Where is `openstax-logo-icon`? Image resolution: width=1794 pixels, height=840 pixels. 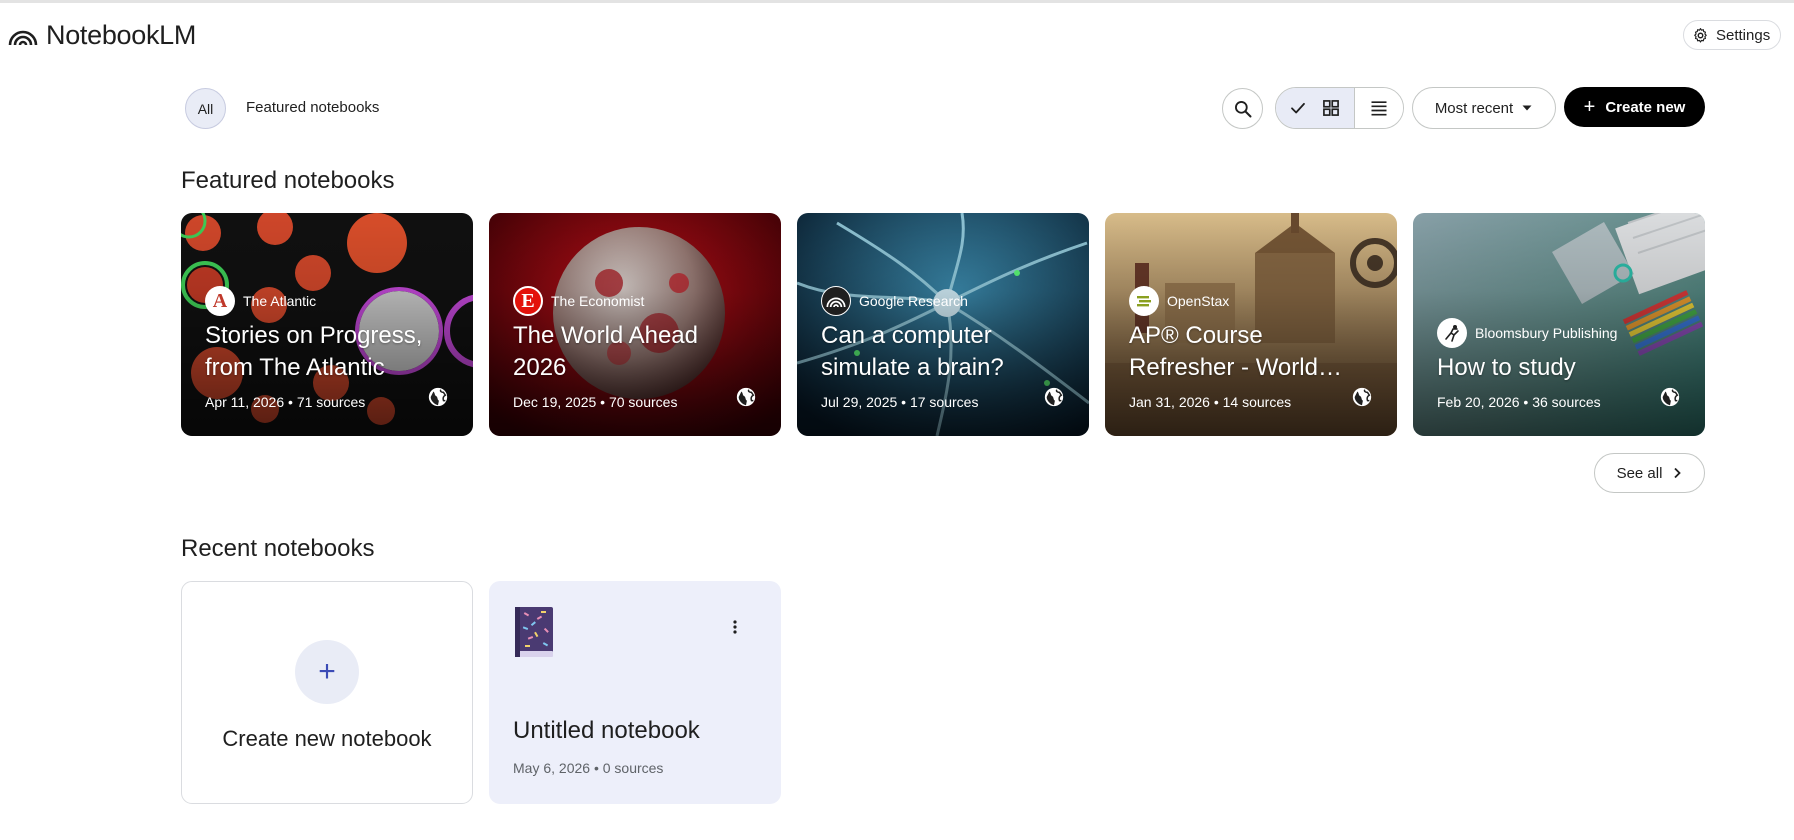
openstax-logo-icon is located at coordinates (1144, 301).